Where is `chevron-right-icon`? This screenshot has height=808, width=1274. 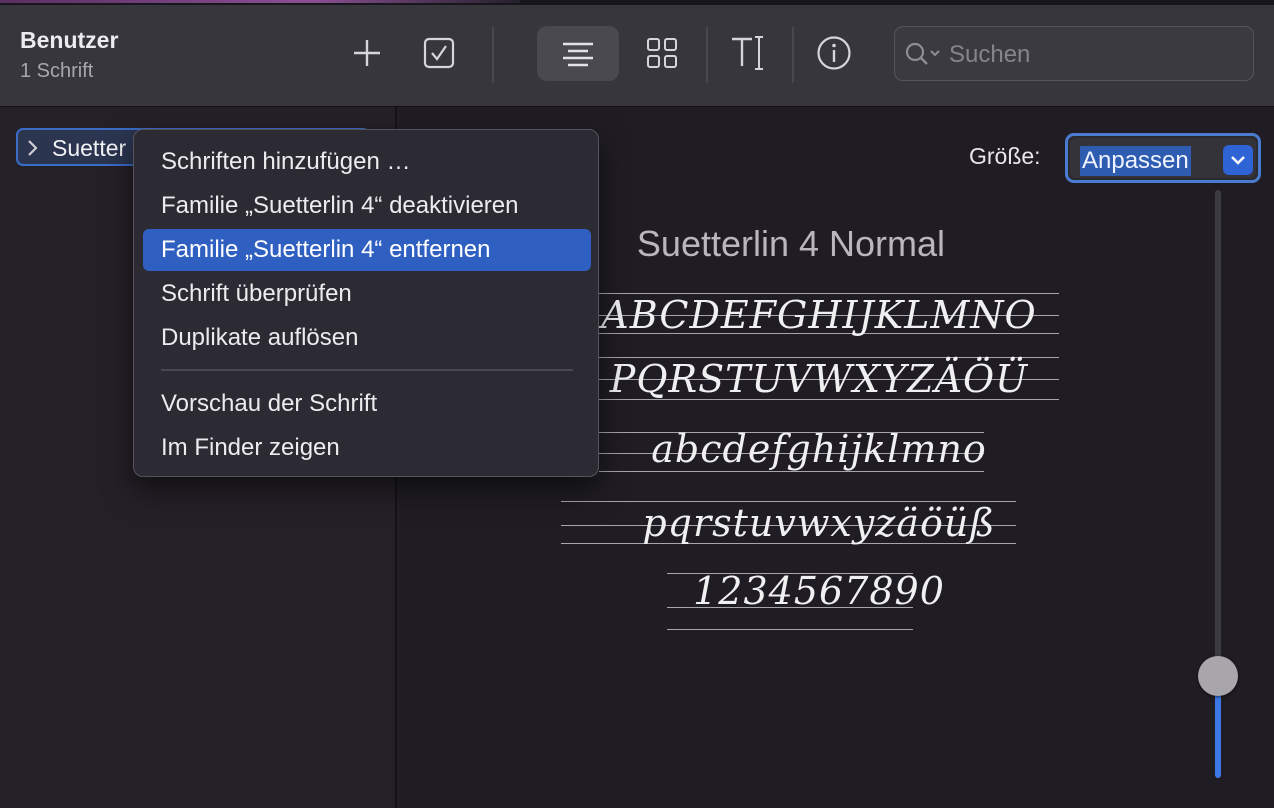 chevron-right-icon is located at coordinates (33, 148).